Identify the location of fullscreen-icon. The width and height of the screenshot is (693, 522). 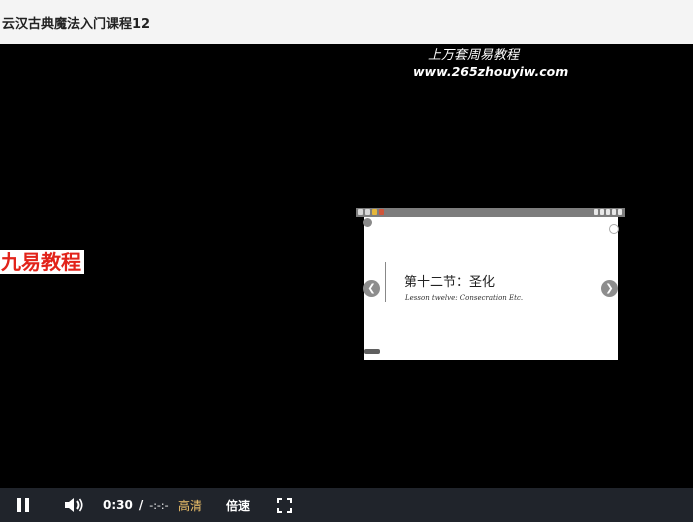
(284, 505).